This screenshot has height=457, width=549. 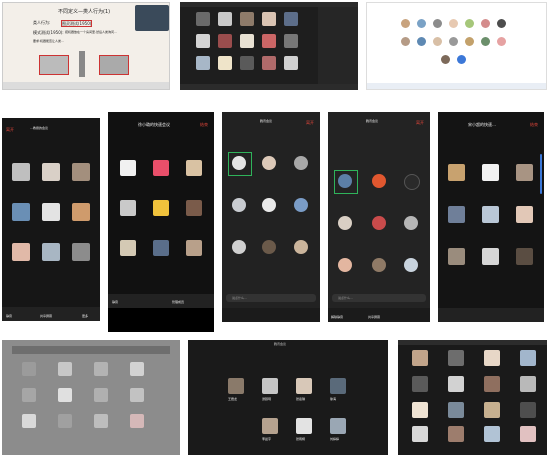 I want to click on shot-phone-1: 离开 …教授的会议 静音 共享屏幕 更多, so click(x=51, y=219).